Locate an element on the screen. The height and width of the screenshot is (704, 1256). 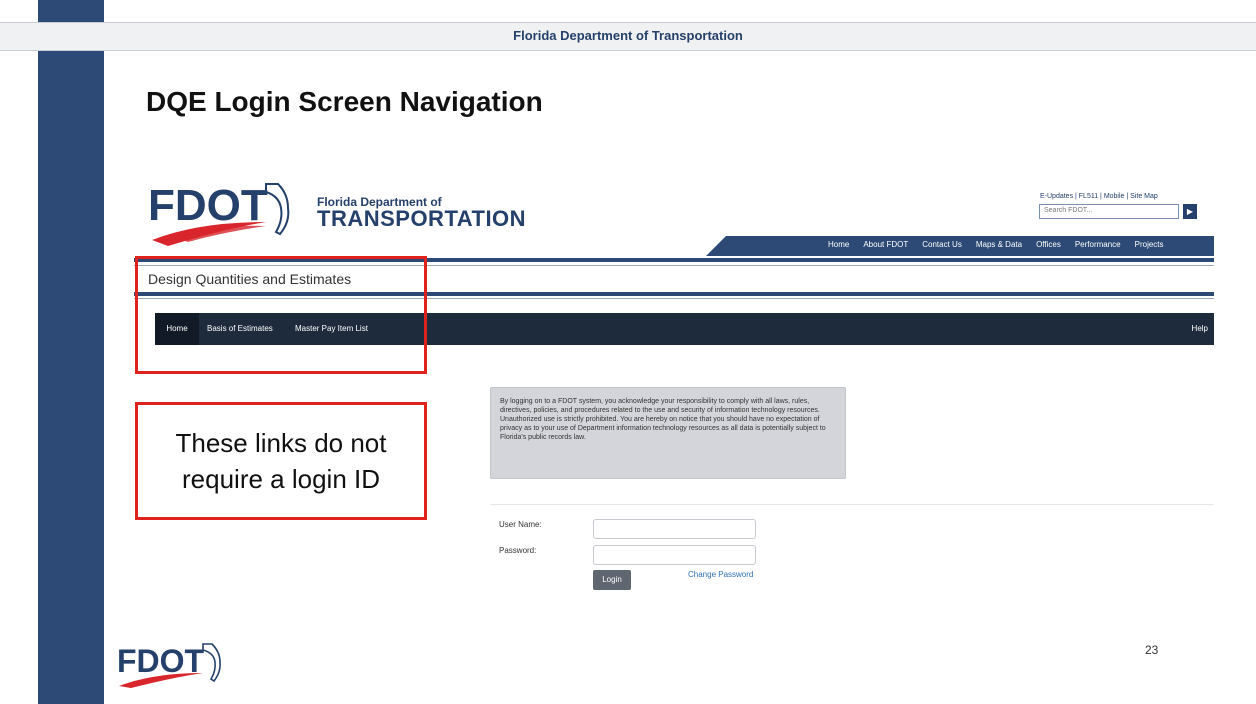
username-input is located at coordinates (674, 529).